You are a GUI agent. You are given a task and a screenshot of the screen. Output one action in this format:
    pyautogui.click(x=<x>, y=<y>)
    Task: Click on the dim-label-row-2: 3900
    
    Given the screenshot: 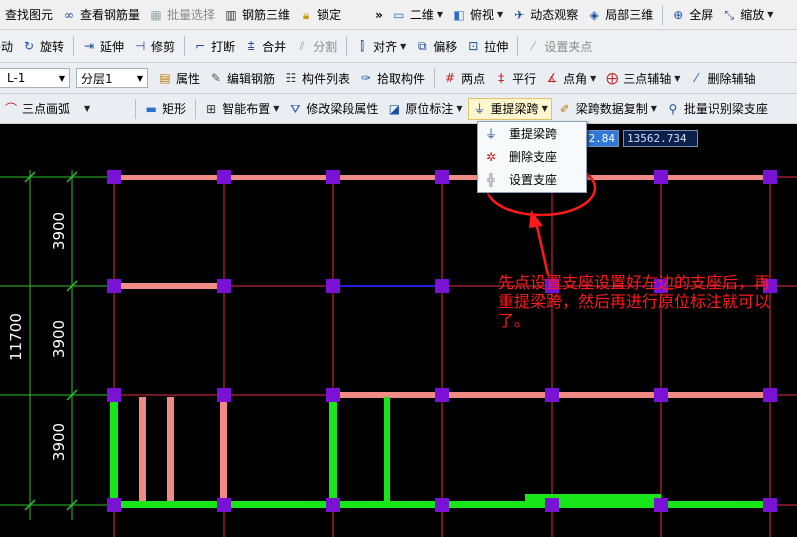 What is the action you would take?
    pyautogui.click(x=59, y=339)
    